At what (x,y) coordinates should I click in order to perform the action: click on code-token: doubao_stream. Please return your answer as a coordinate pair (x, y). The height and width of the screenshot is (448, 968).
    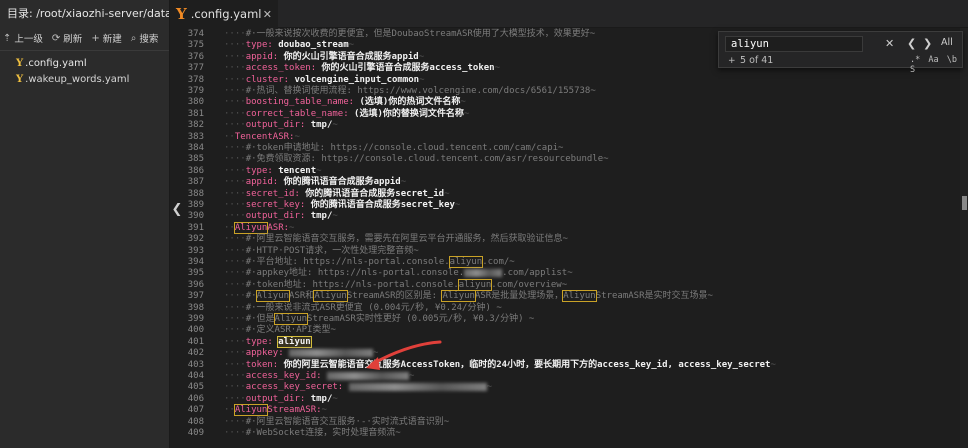
    Looking at the image, I should click on (310, 45).